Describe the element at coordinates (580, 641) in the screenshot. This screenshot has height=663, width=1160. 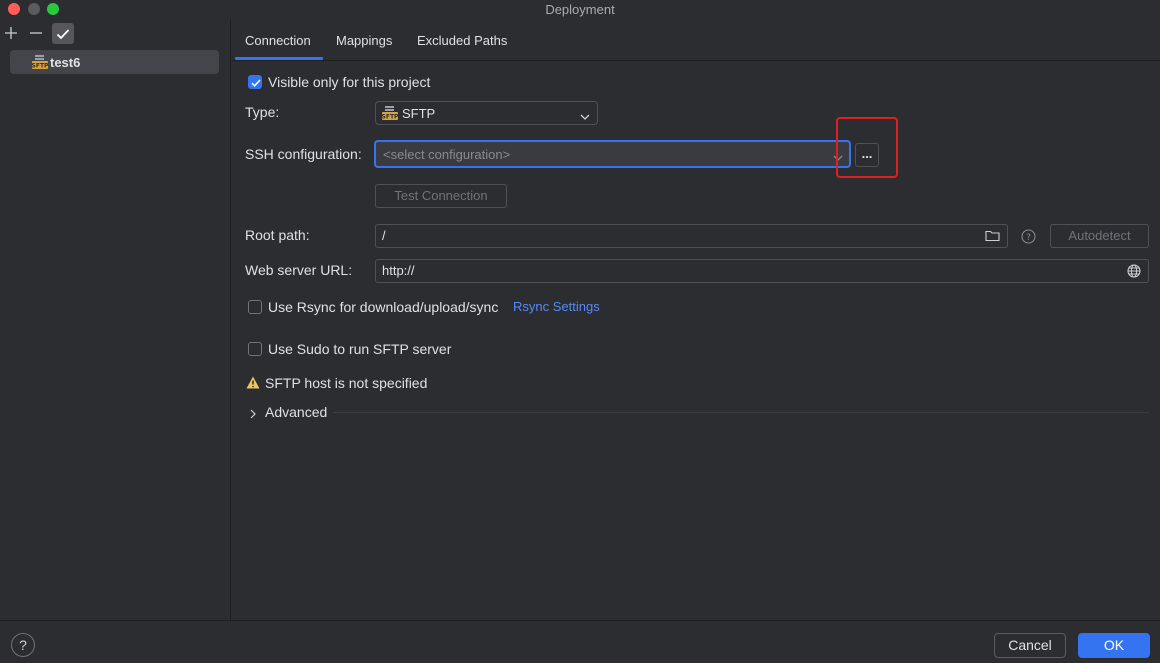
I see `dialog-footer: ? Cancel OK` at that location.